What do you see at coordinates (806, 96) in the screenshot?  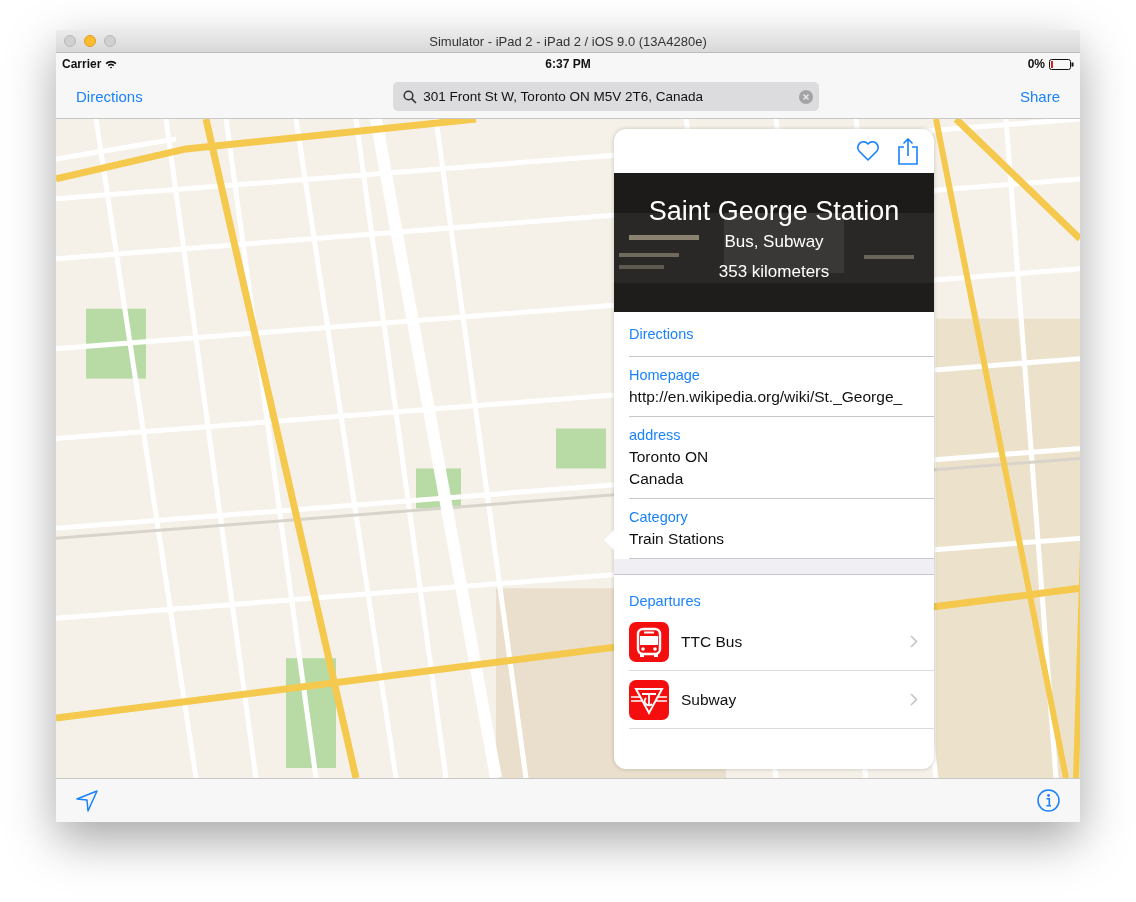 I see `clear-icon` at bounding box center [806, 96].